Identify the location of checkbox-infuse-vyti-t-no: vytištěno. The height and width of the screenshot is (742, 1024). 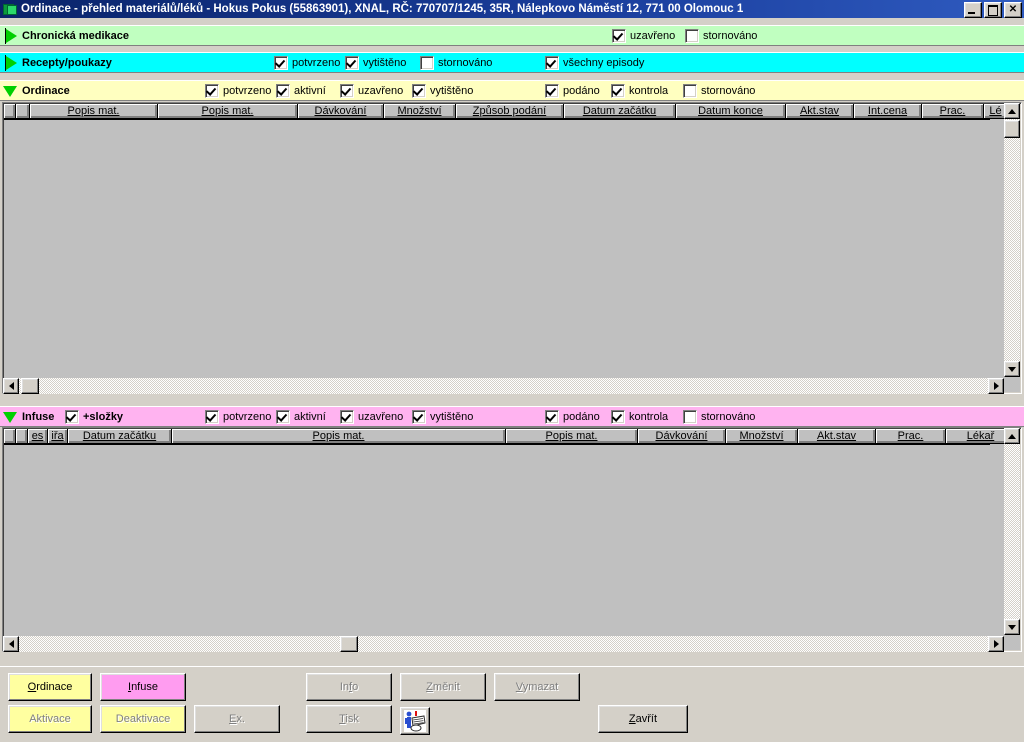
(442, 416).